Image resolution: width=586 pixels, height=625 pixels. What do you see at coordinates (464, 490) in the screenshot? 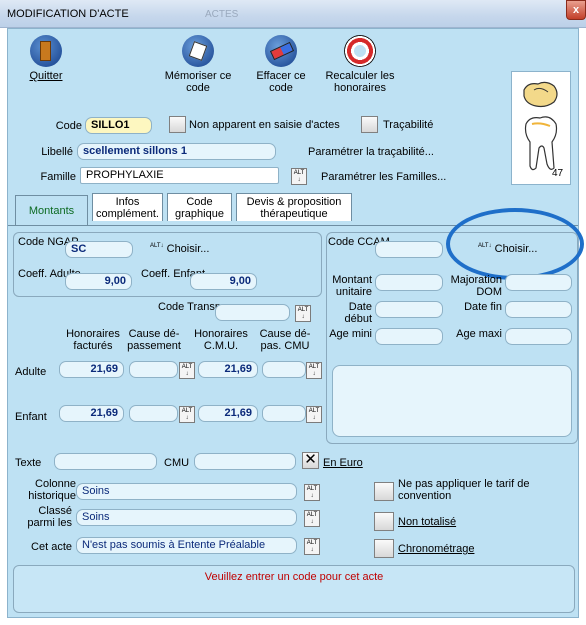
I see `ne-pas-appliquer-label: Ne pas appliquer le tarif de convention` at bounding box center [464, 490].